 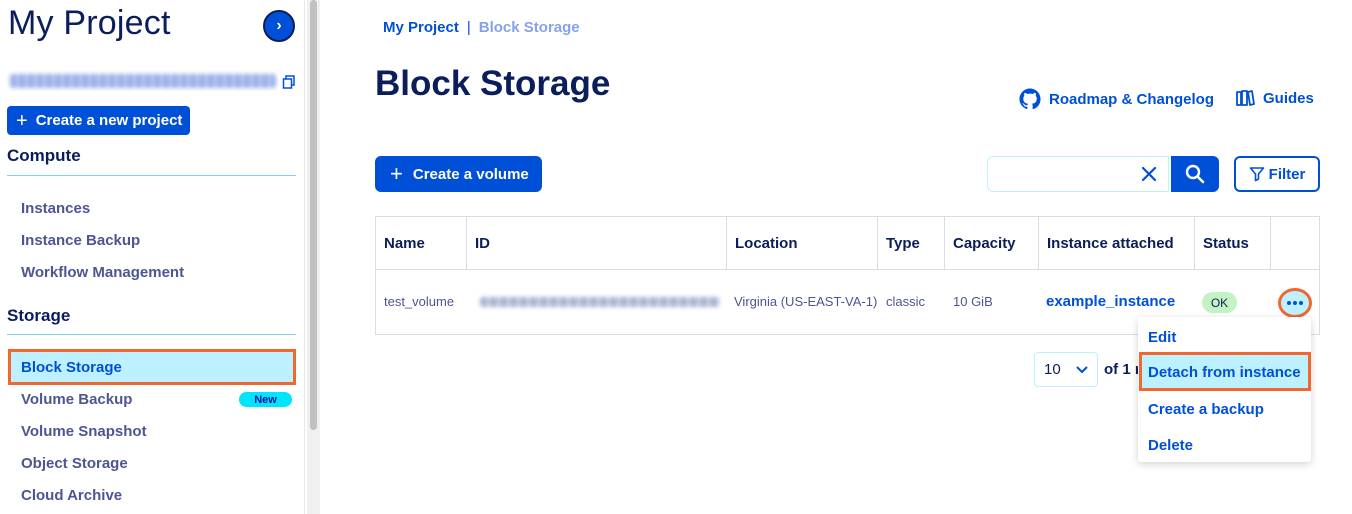 What do you see at coordinates (1132, 99) in the screenshot?
I see `roadmap-changelog-label: Roadmap & Changelog` at bounding box center [1132, 99].